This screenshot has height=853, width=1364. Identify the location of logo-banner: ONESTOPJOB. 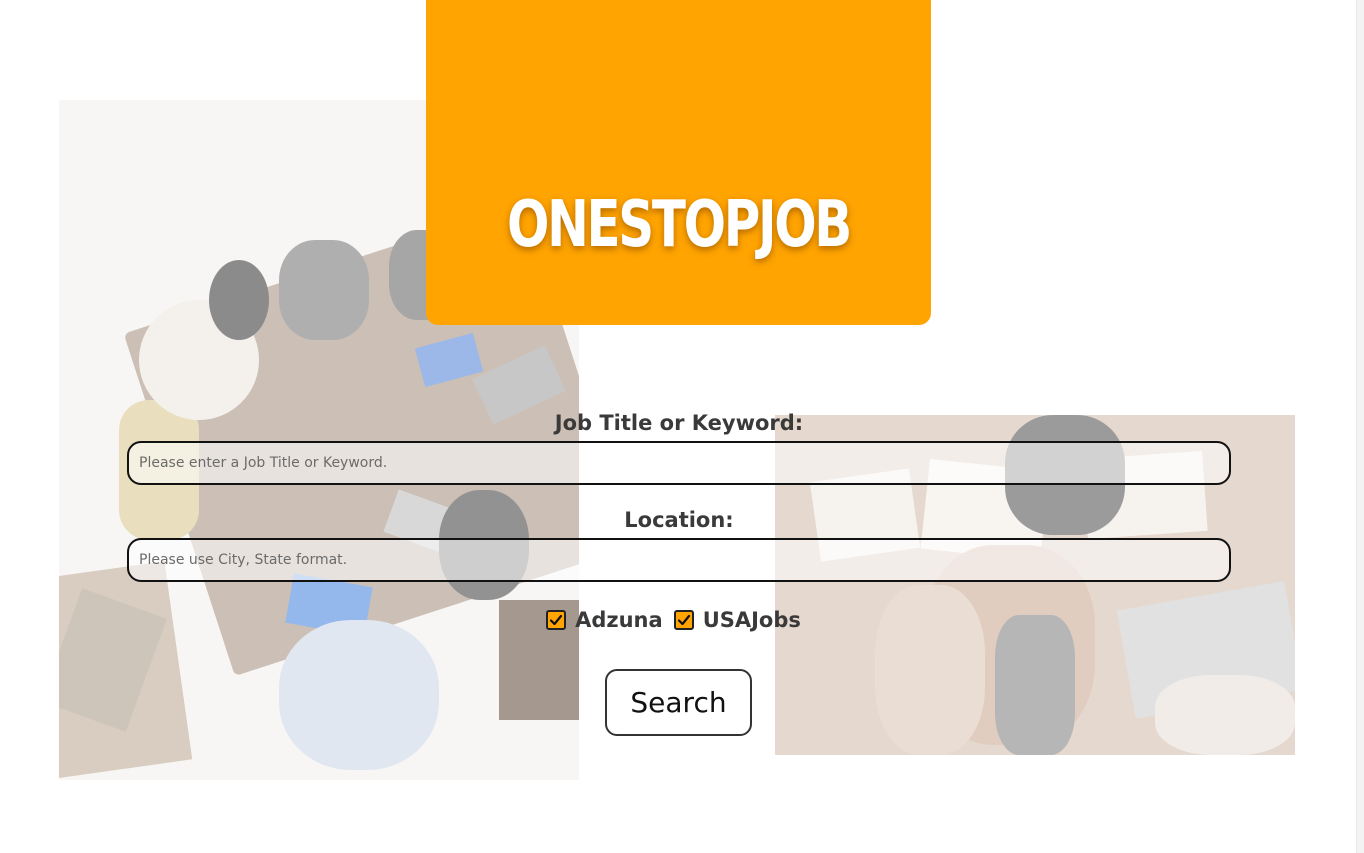
(678, 162).